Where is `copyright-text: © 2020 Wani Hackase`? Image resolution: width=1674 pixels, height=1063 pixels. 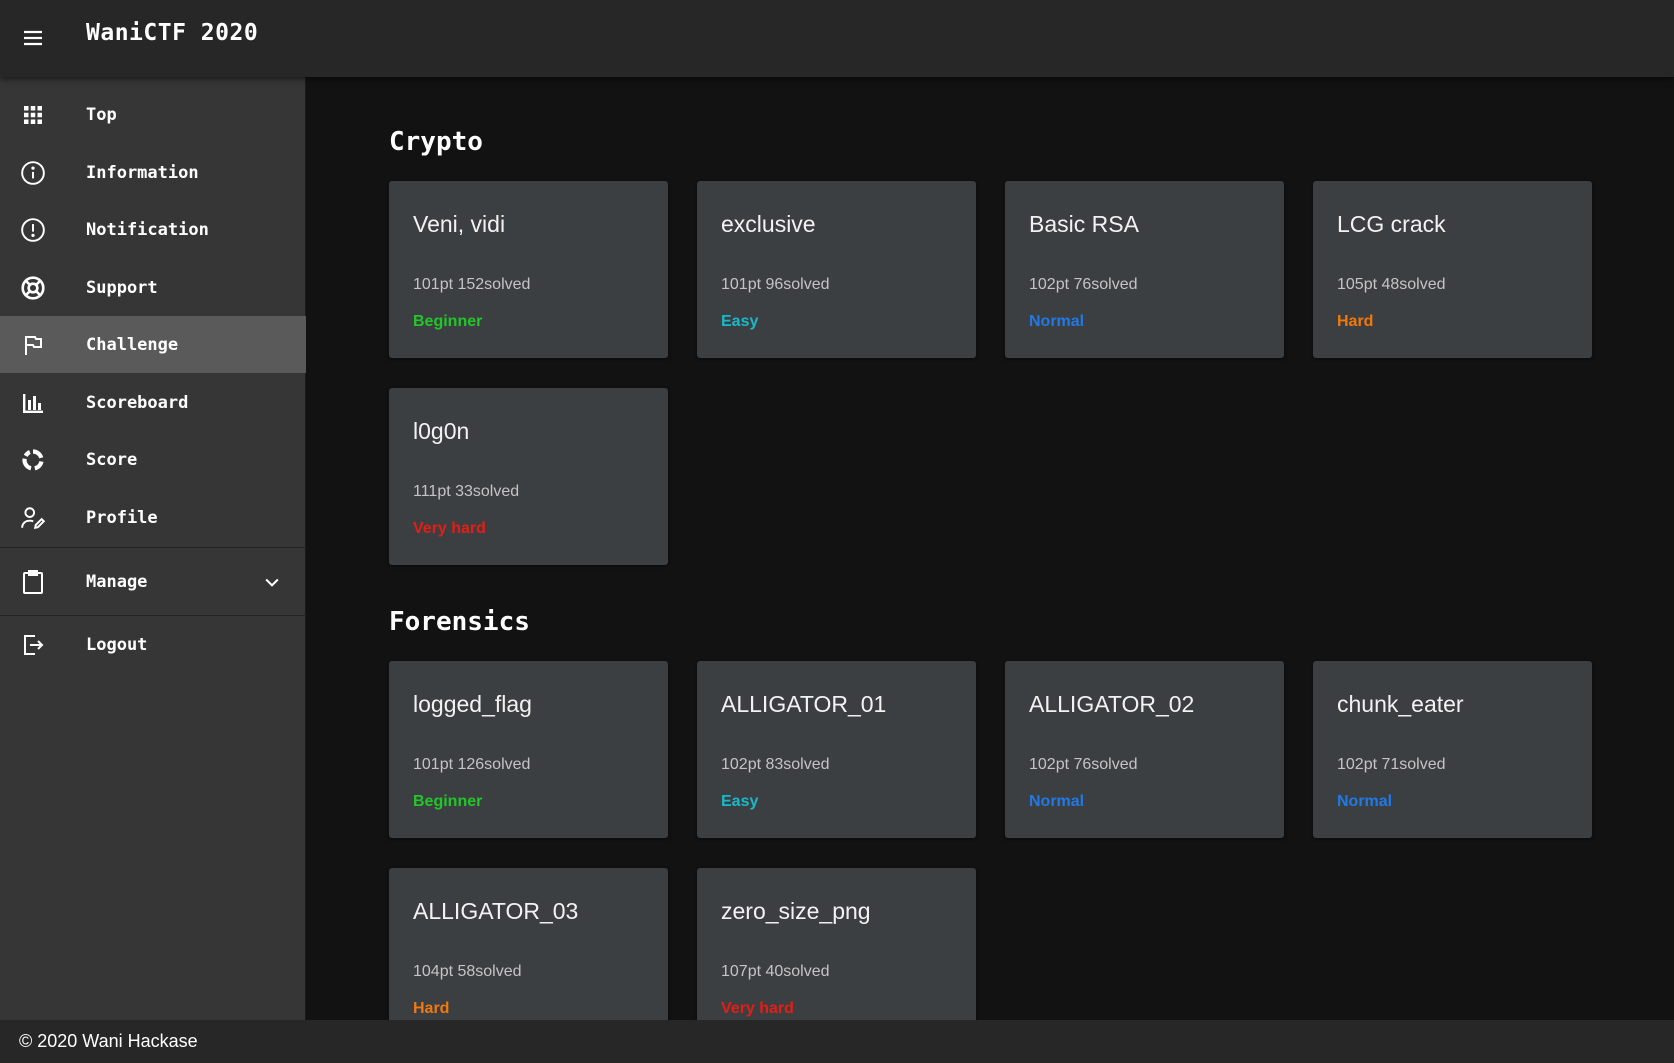
copyright-text: © 2020 Wani Hackase is located at coordinates (108, 1041).